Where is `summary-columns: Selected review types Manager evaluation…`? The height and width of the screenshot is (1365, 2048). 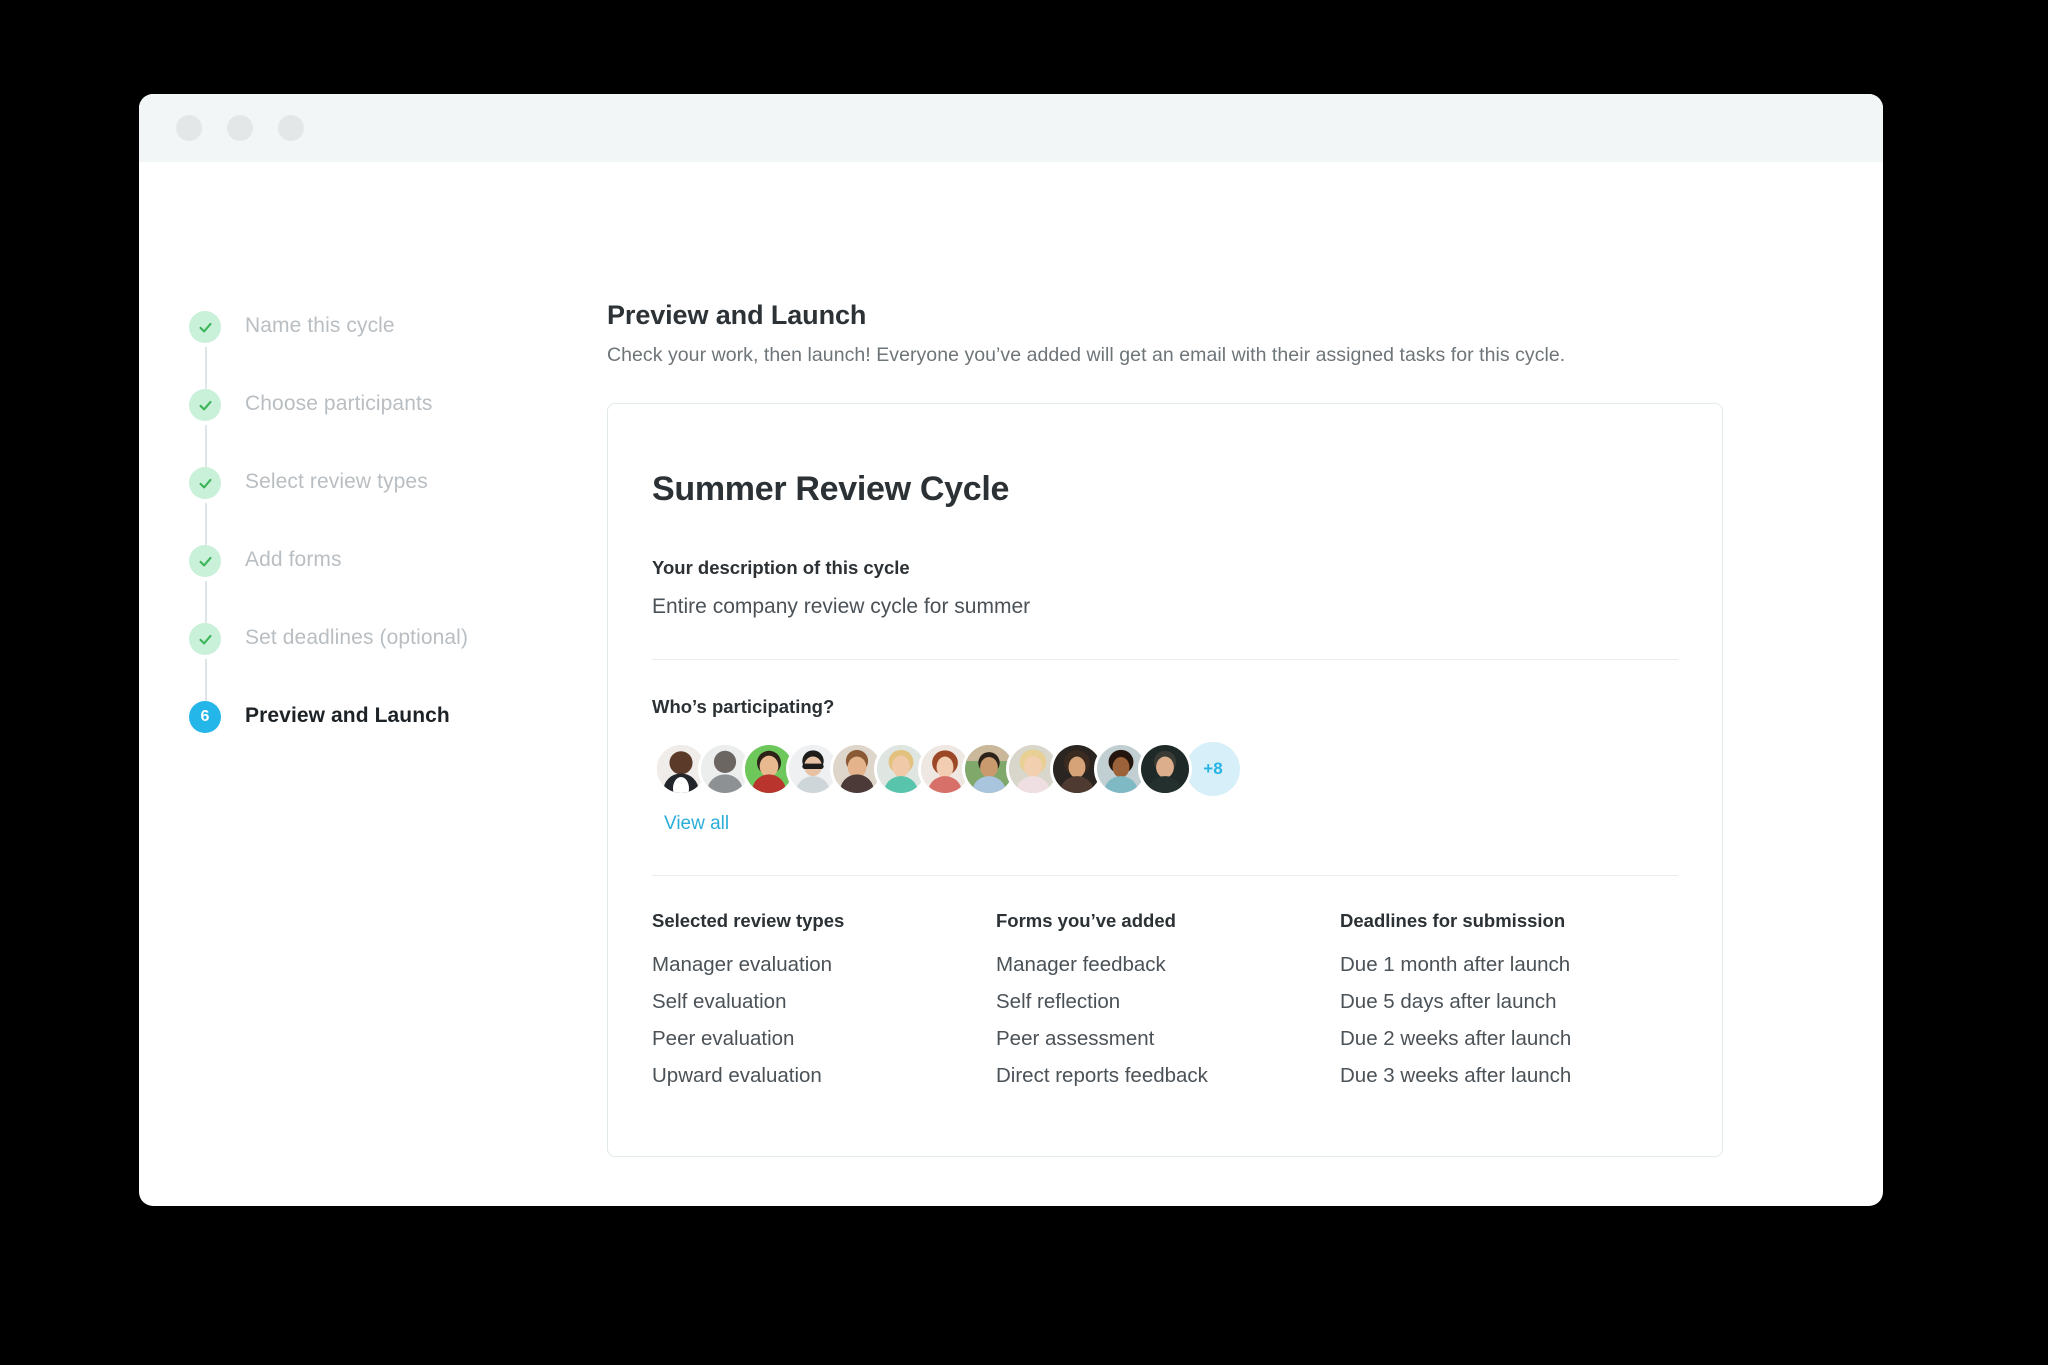
summary-columns: Selected review types Manager evaluation… is located at coordinates (1165, 1002).